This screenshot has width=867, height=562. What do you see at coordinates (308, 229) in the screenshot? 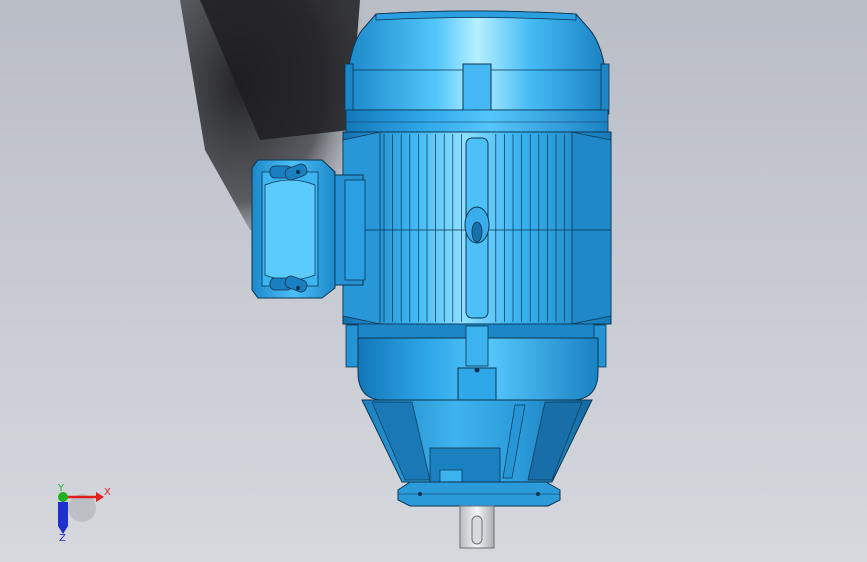
I see `terminal-box` at bounding box center [308, 229].